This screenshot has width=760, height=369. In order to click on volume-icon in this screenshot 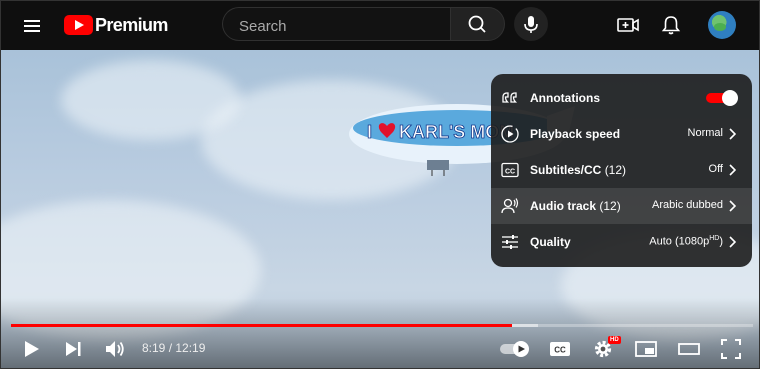, I will do `click(115, 349)`.